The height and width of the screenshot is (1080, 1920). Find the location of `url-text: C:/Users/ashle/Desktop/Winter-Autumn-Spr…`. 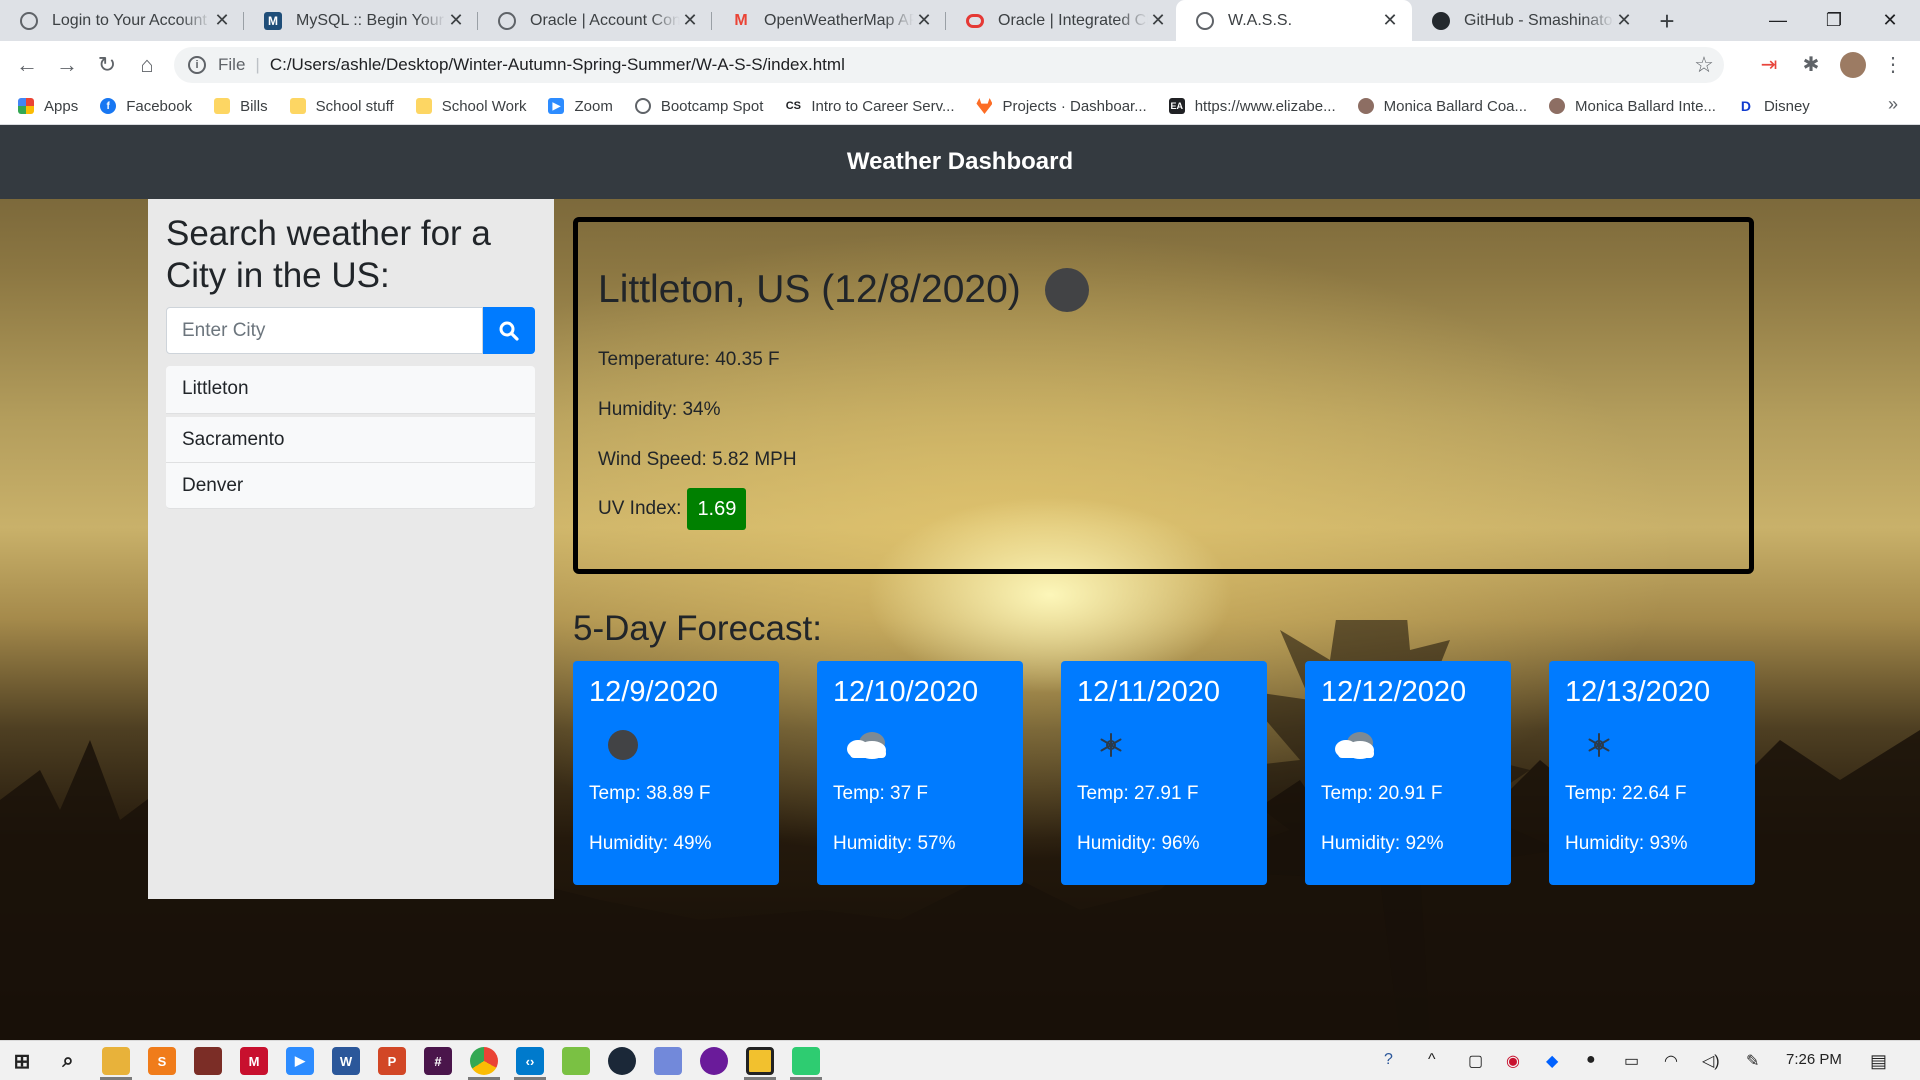

url-text: C:/Users/ashle/Desktop/Winter-Autumn-Spr… is located at coordinates (557, 65).